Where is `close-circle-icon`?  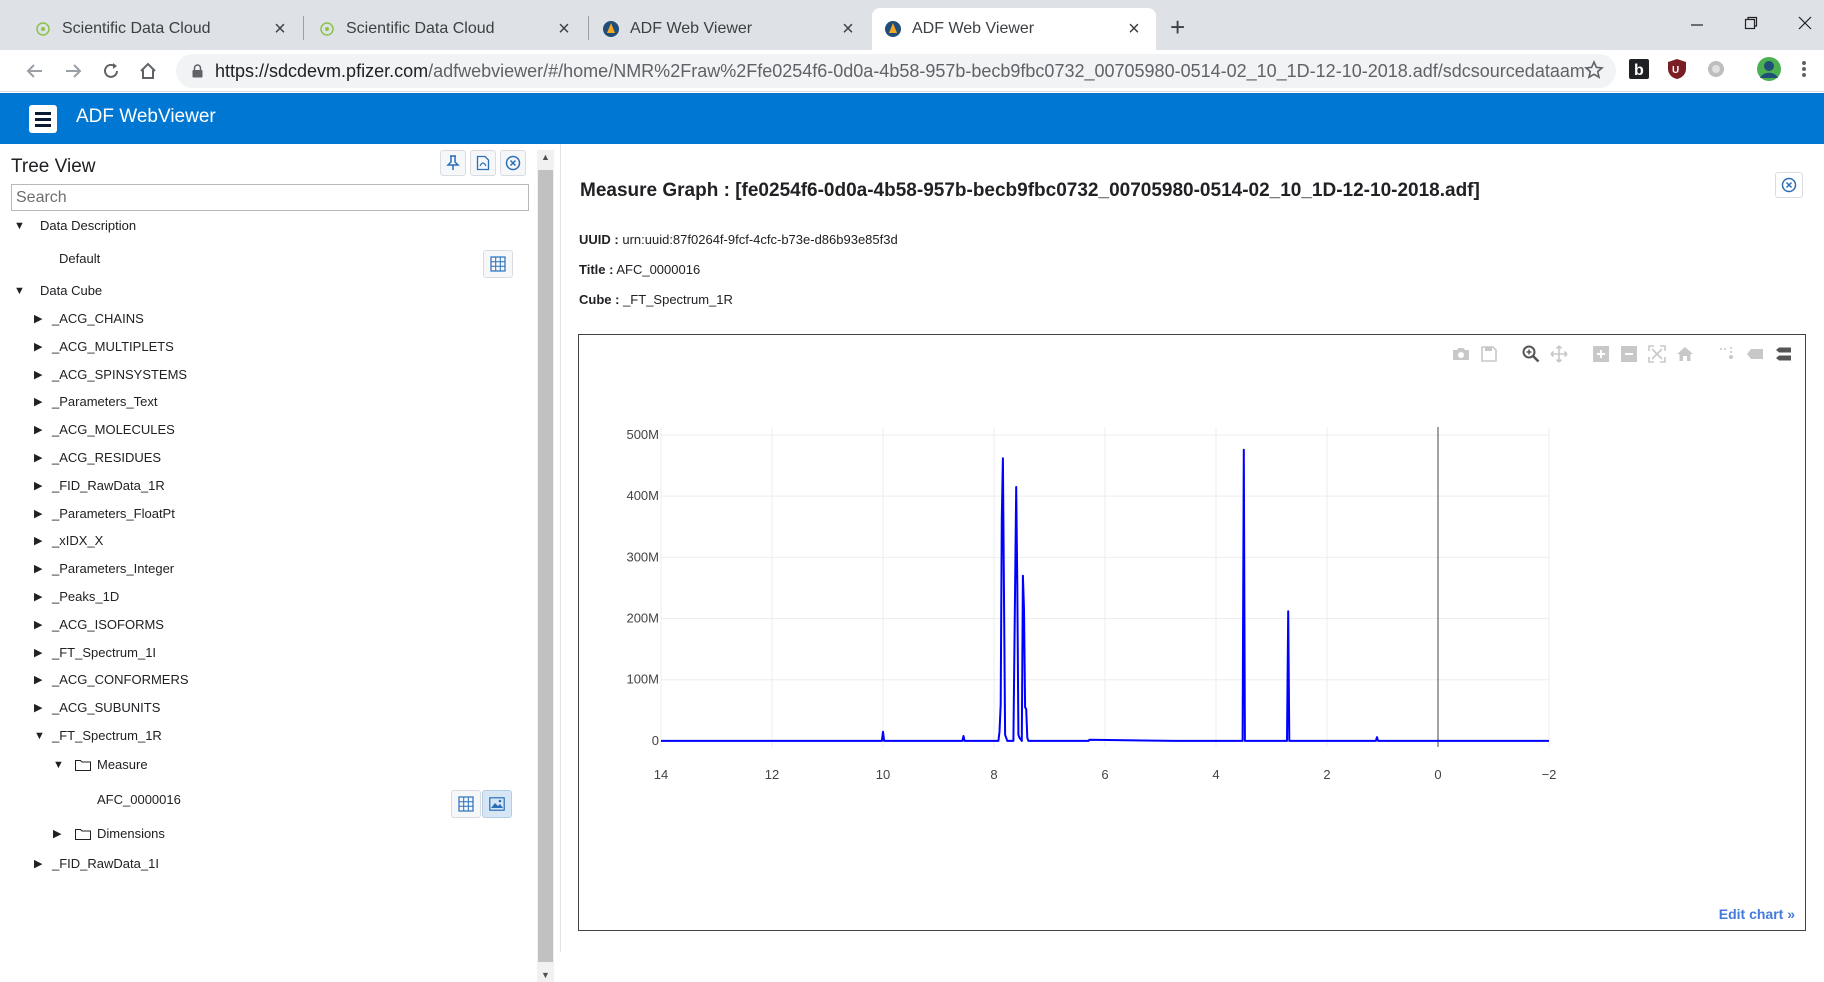
close-circle-icon is located at coordinates (1789, 185).